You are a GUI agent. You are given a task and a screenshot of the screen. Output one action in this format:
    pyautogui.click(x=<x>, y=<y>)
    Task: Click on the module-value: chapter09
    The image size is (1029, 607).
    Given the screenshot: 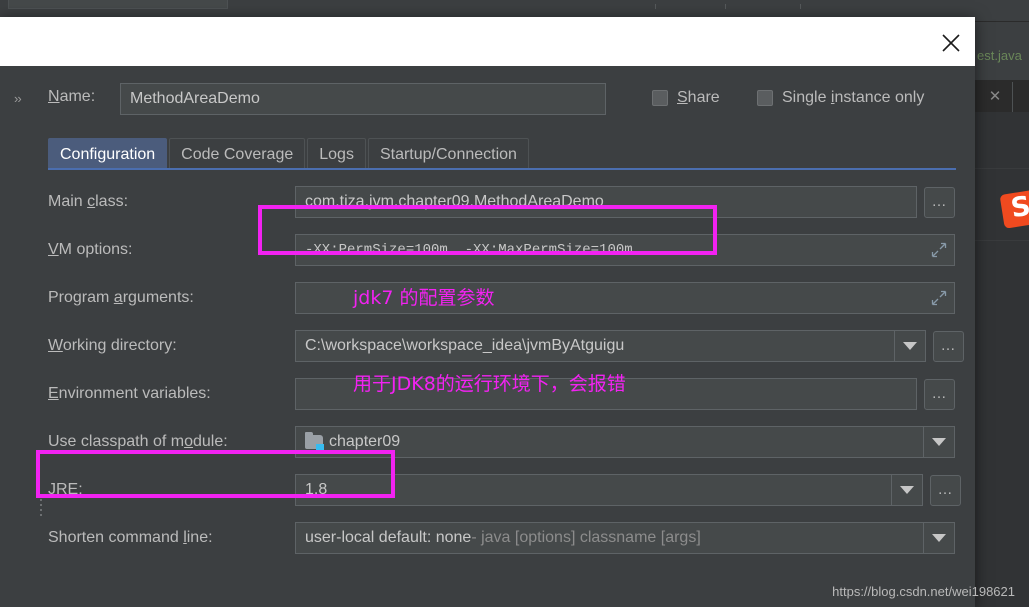 What is the action you would take?
    pyautogui.click(x=365, y=441)
    